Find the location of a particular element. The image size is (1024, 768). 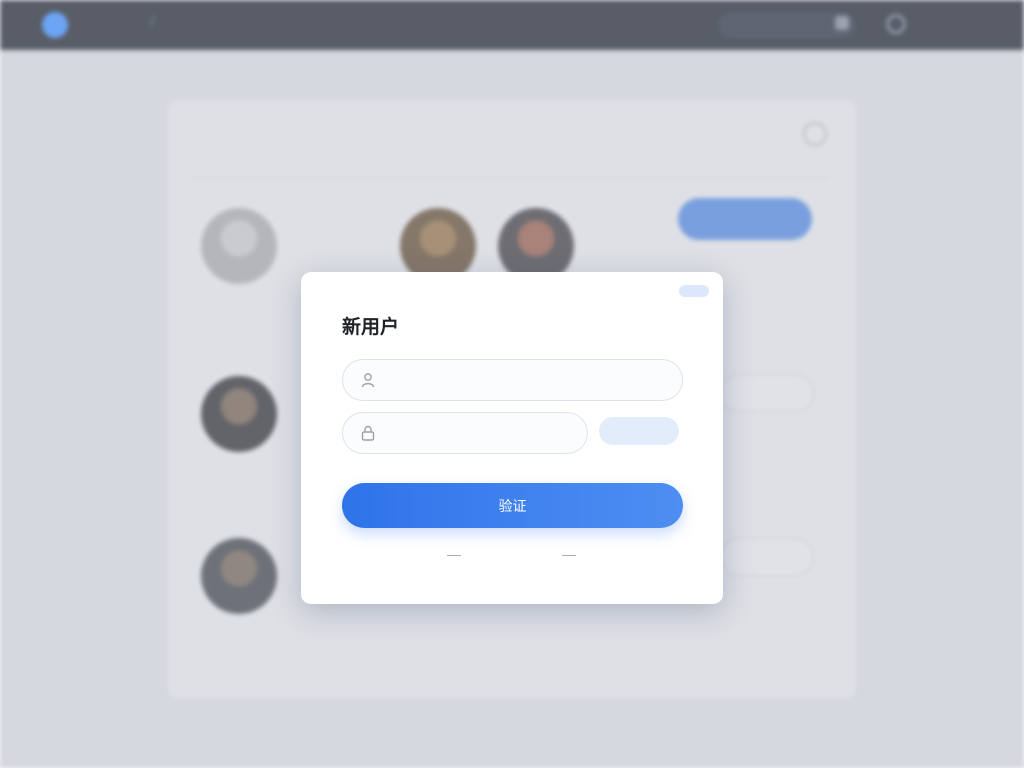

footer-divider-right is located at coordinates (569, 555).